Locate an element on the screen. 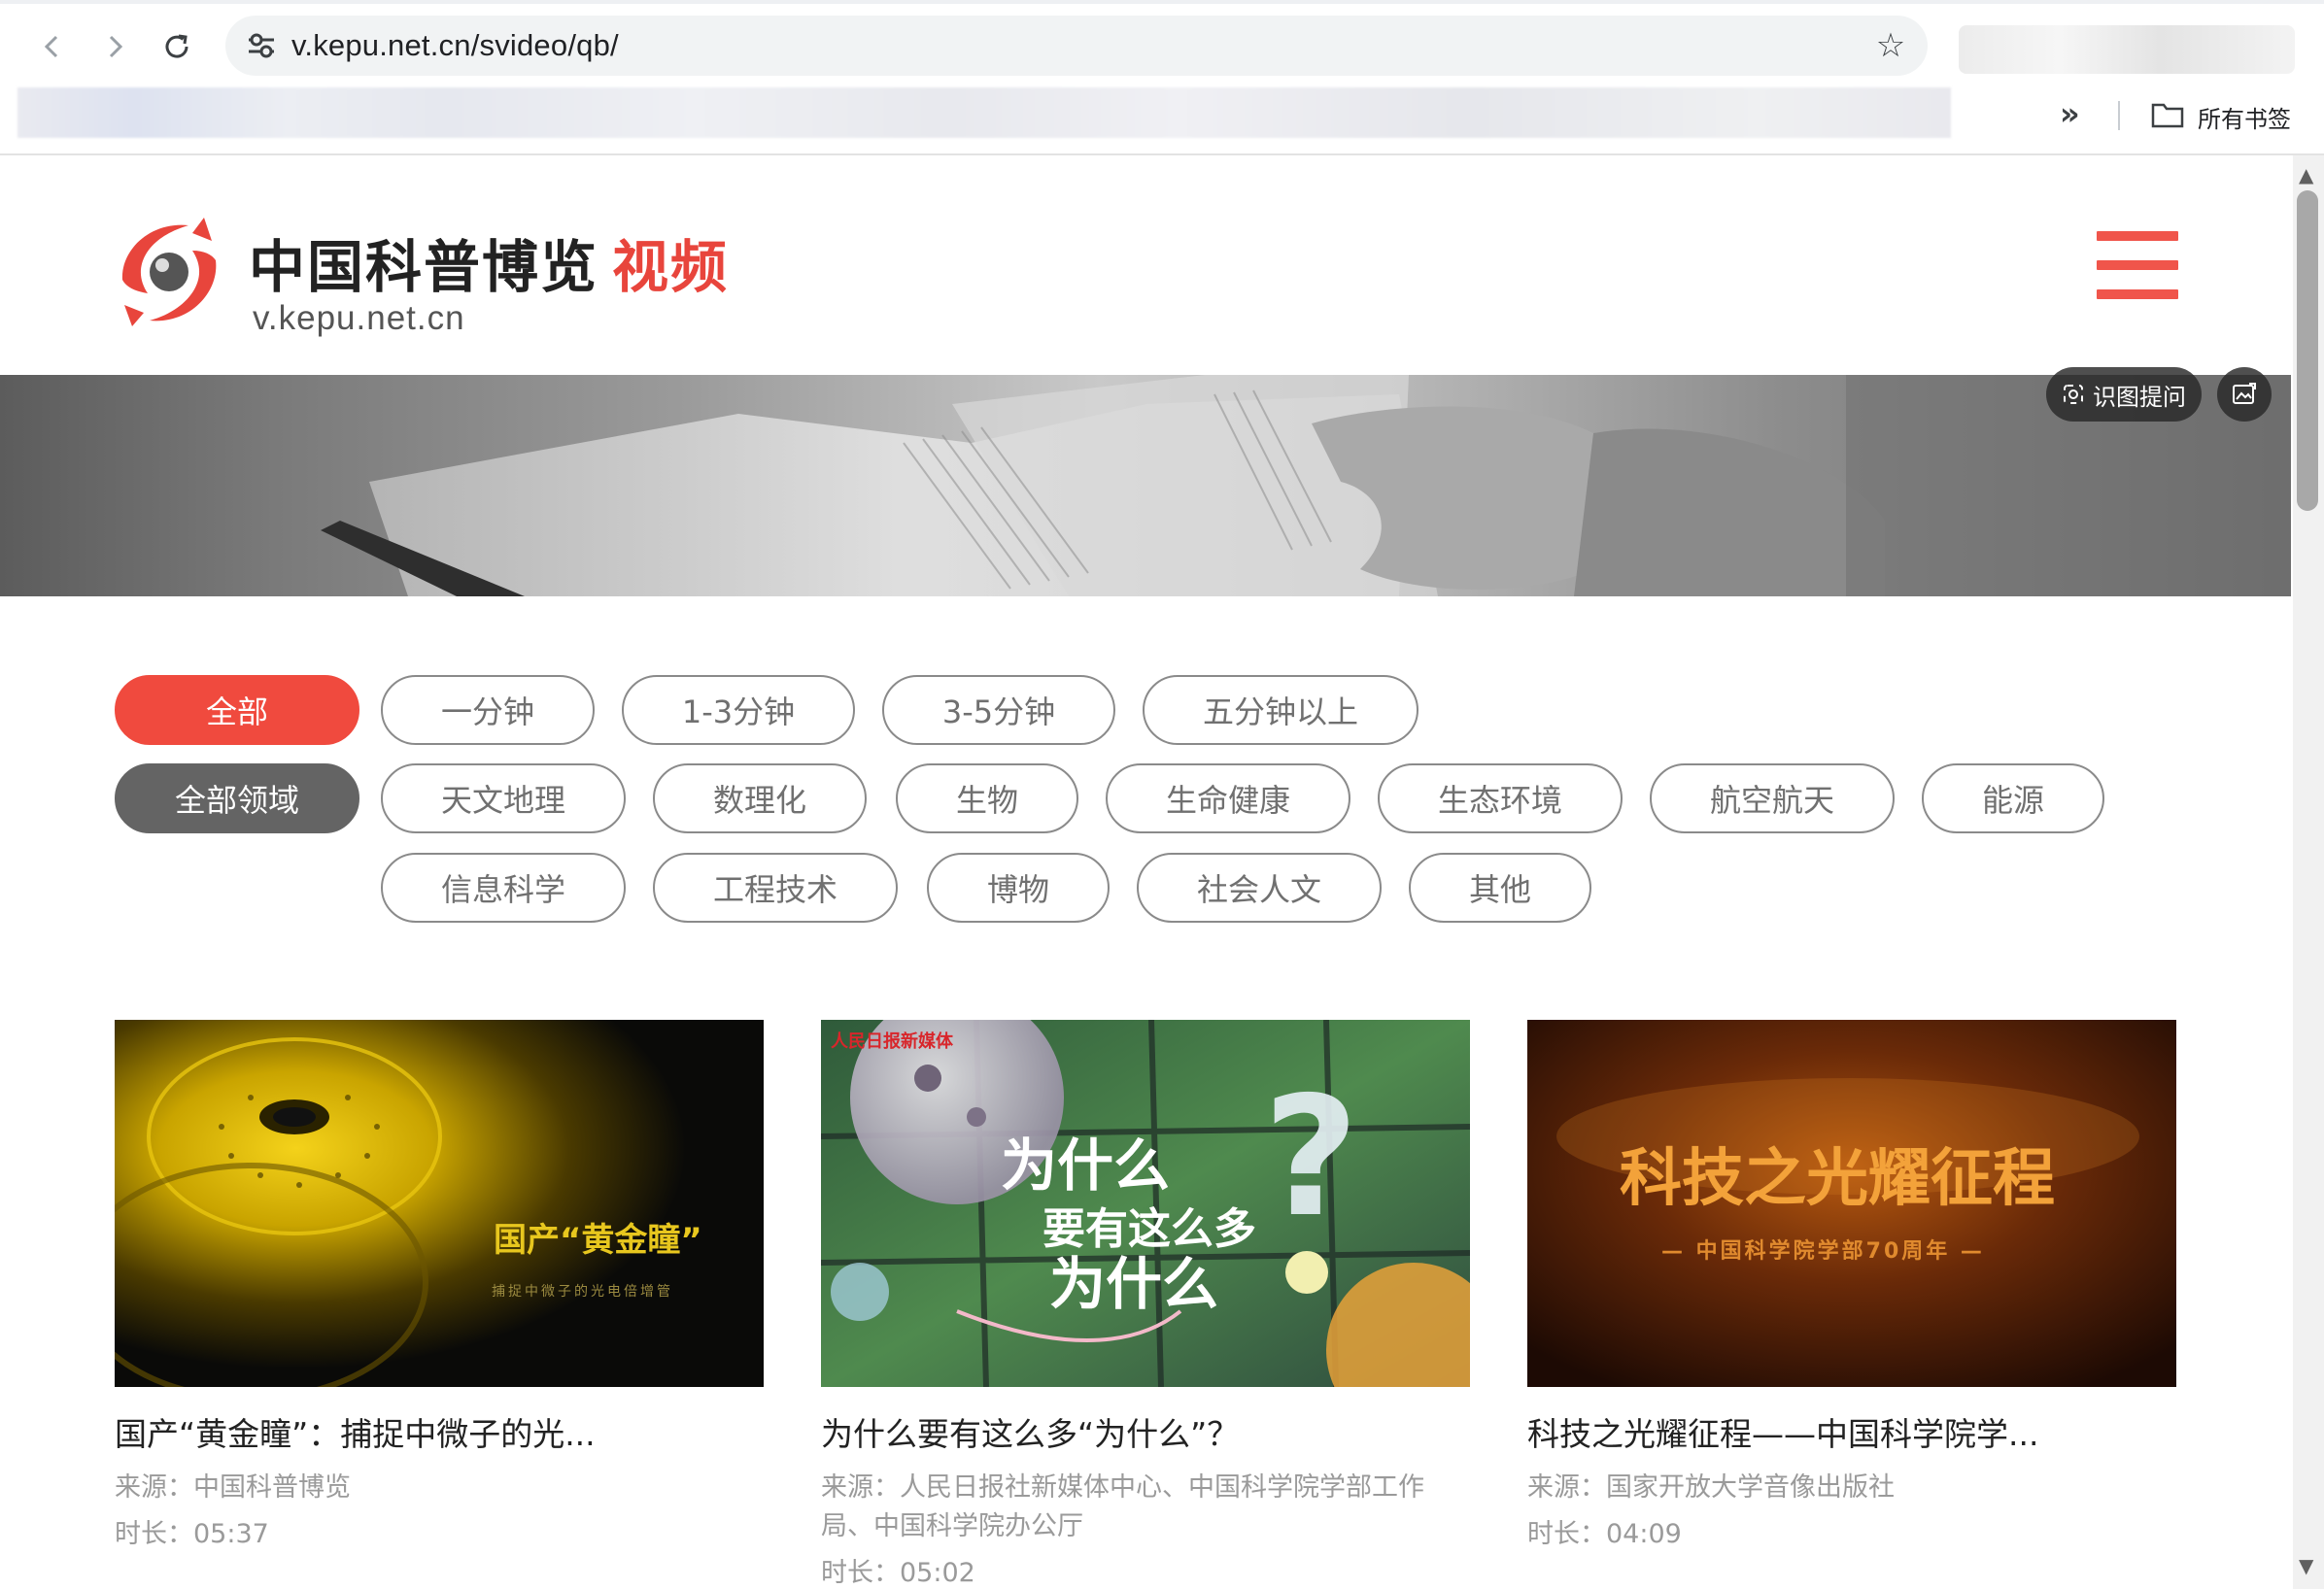 Image resolution: width=2324 pixels, height=1589 pixels. video-thumbnail: 科技之光耀征程 — 中国科学院学部70周年 — is located at coordinates (1852, 1203).